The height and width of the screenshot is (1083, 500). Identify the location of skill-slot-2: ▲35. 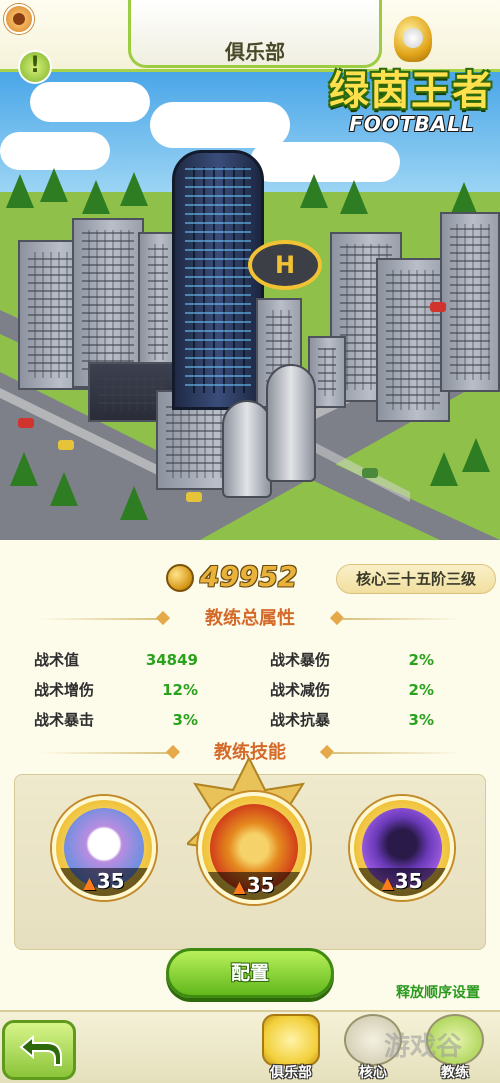
(254, 848).